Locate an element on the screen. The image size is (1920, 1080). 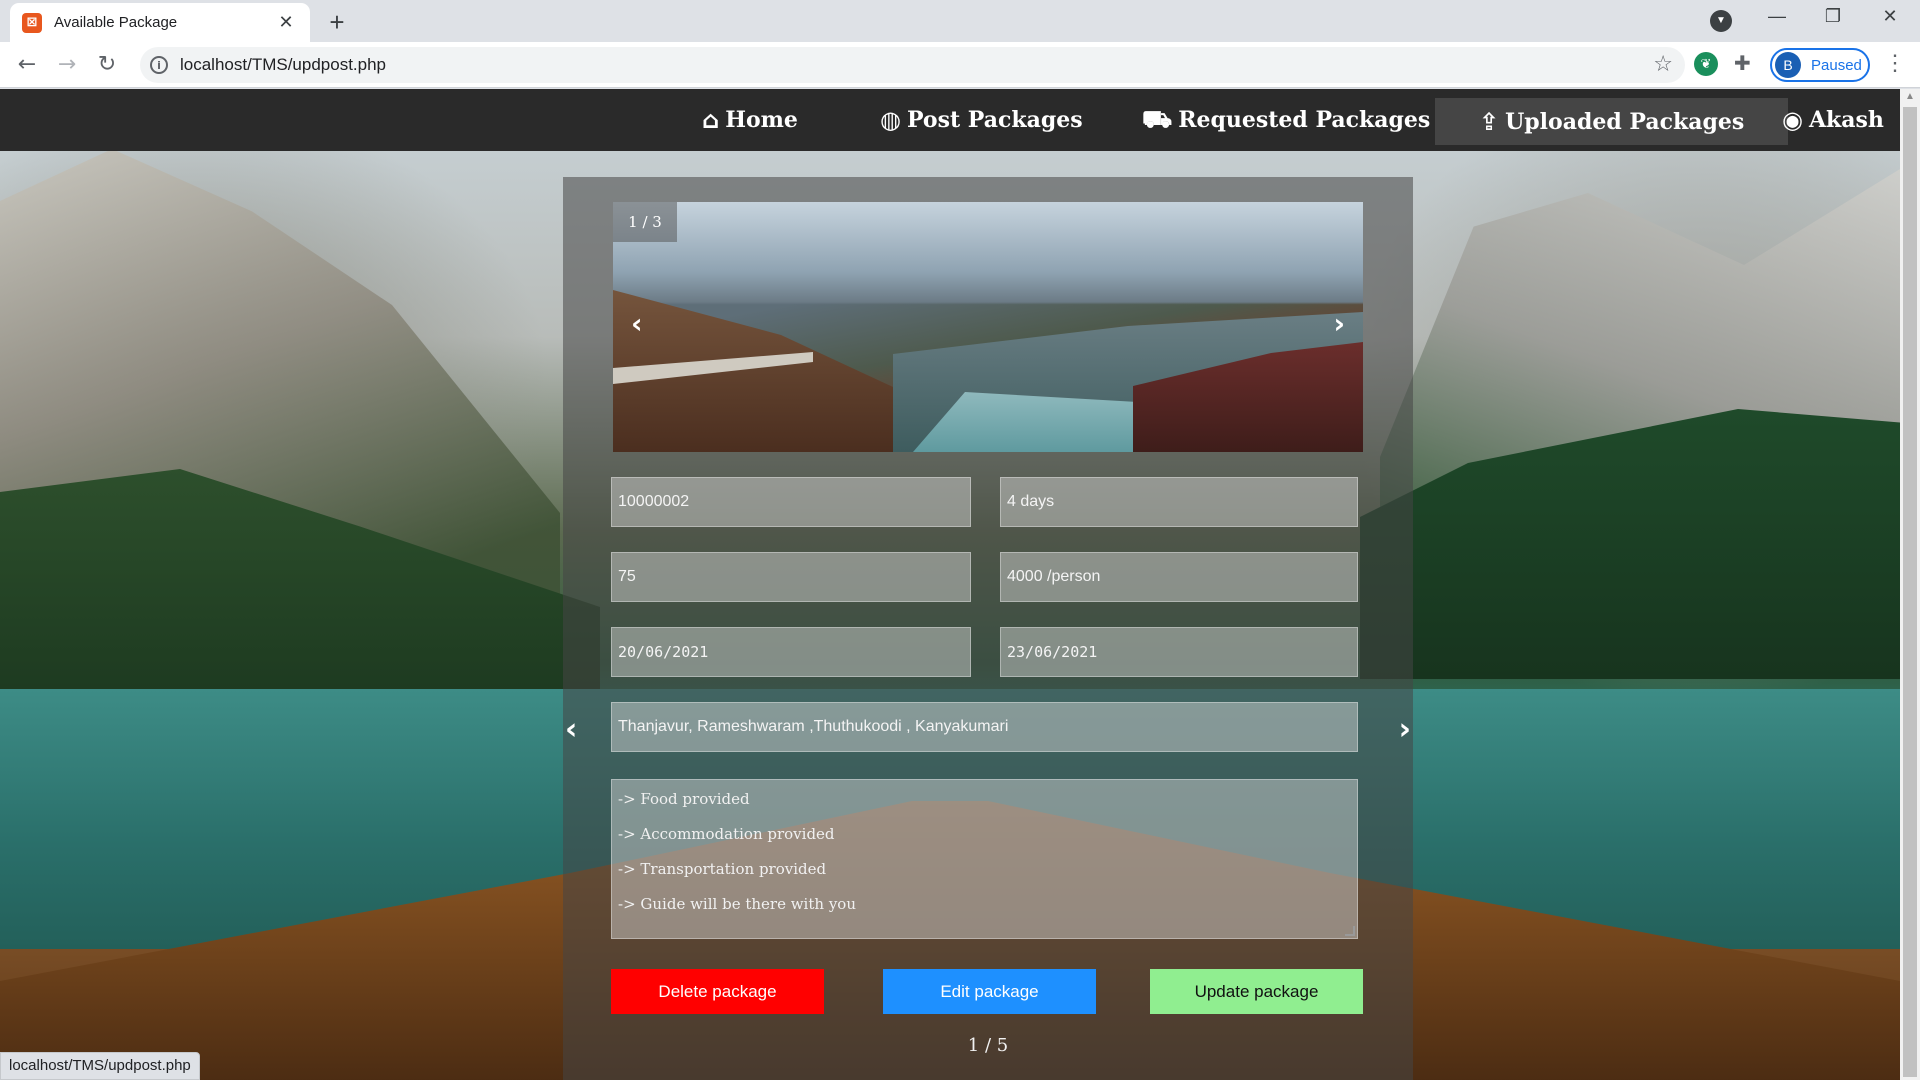
delete-package-button: Delete package is located at coordinates (717, 991).